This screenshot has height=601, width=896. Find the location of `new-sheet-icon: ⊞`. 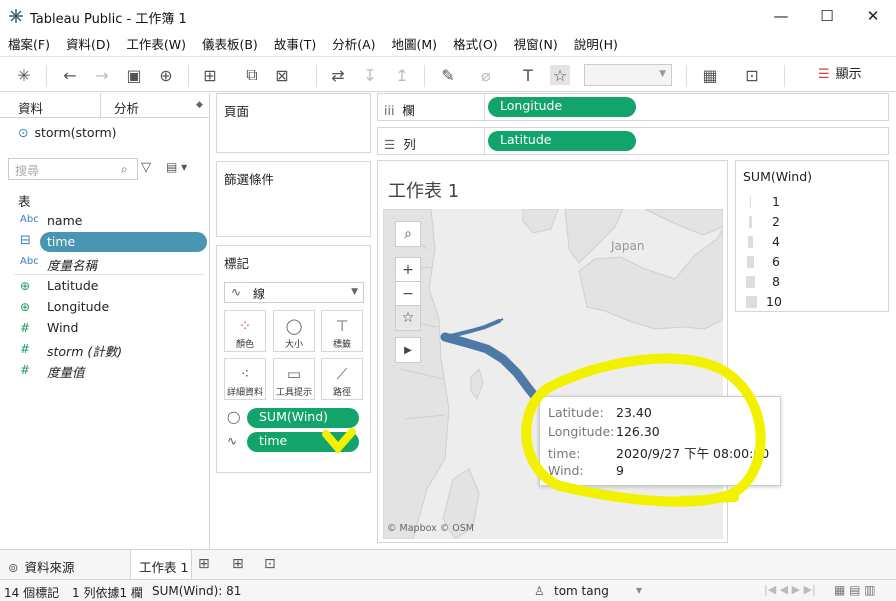

new-sheet-icon: ⊞ is located at coordinates (210, 75).